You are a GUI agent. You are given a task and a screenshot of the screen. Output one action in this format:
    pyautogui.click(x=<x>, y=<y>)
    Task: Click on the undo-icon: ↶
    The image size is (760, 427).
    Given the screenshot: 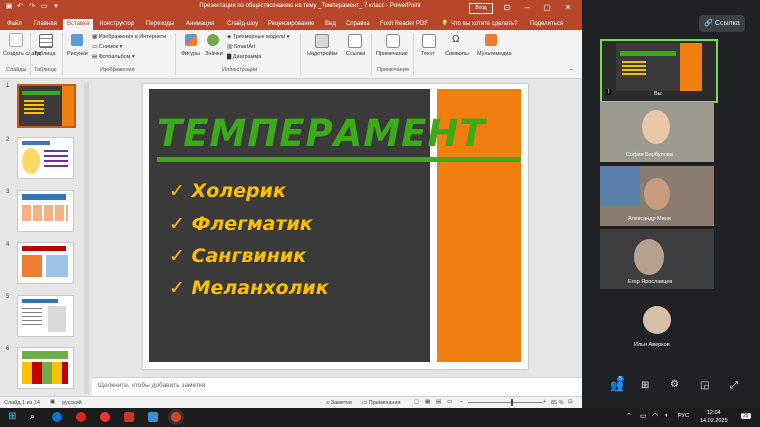 What is the action you would take?
    pyautogui.click(x=20, y=7)
    